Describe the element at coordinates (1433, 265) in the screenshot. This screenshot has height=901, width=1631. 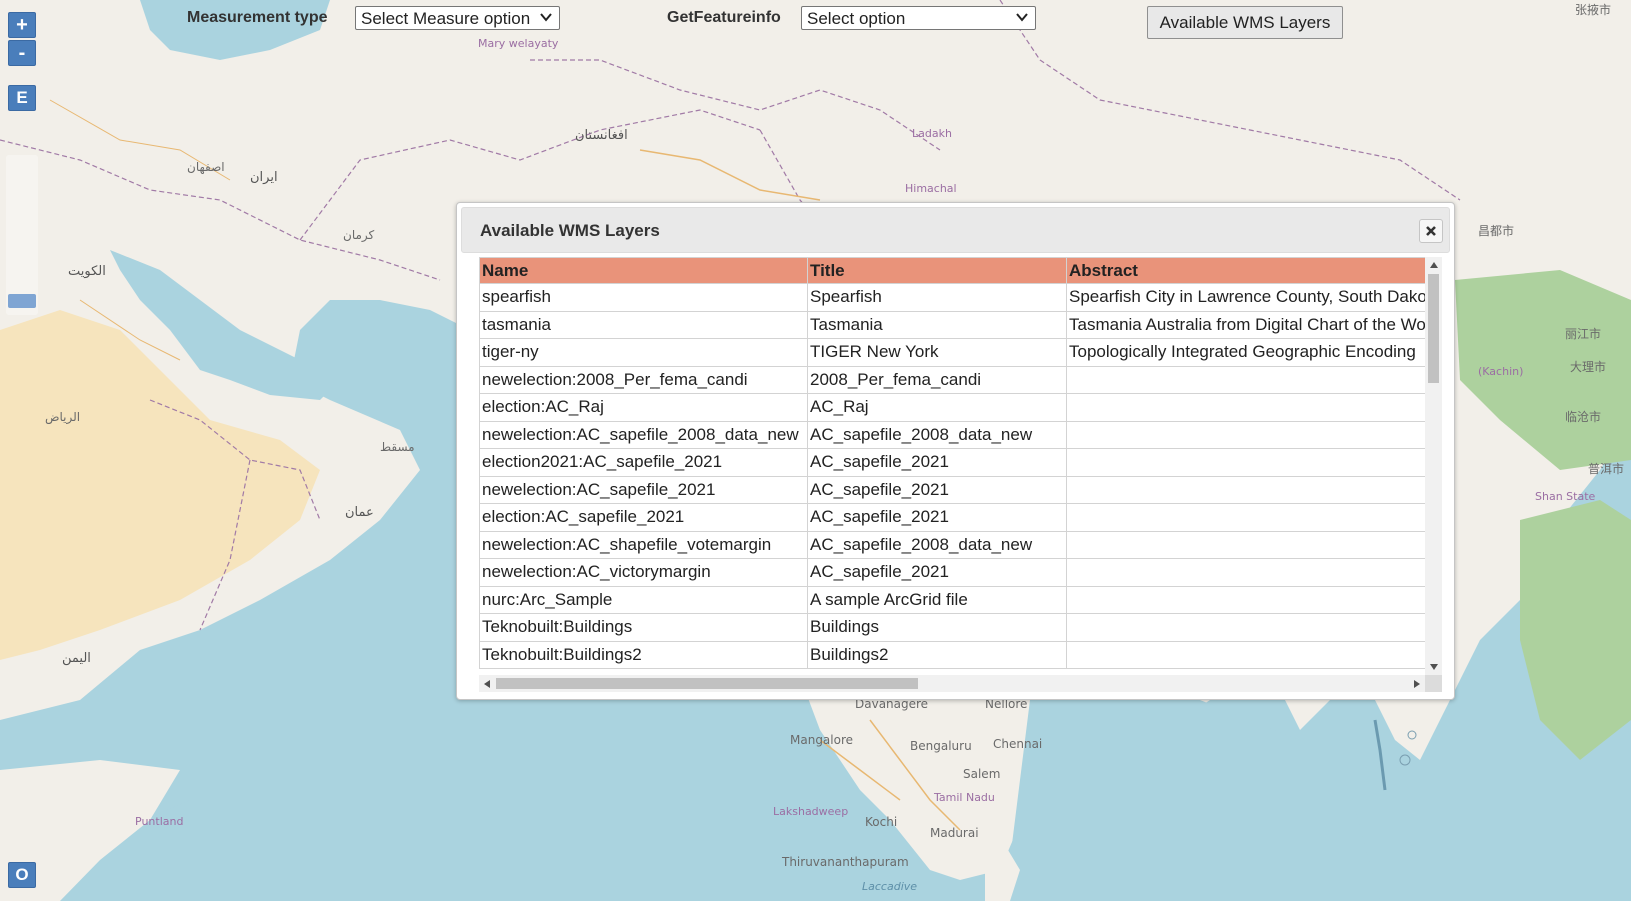
I see `scroll-up-arrow-icon` at that location.